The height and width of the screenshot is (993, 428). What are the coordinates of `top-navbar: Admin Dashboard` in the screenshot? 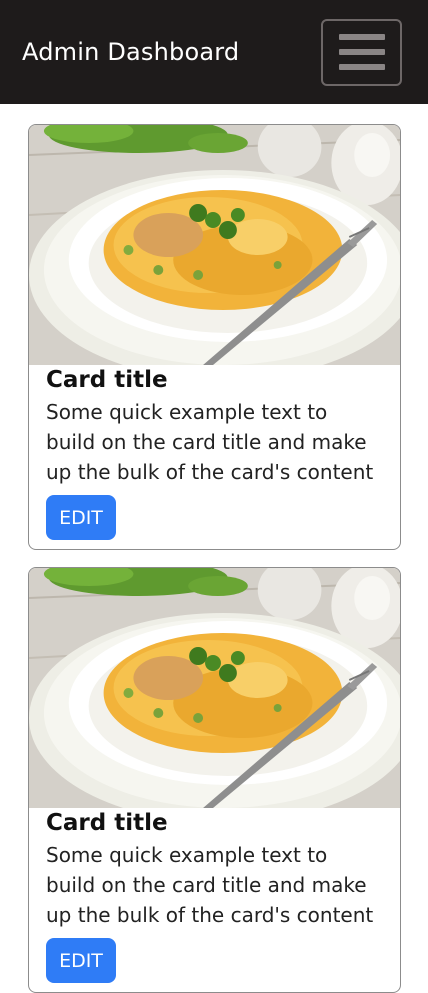 It's located at (214, 52).